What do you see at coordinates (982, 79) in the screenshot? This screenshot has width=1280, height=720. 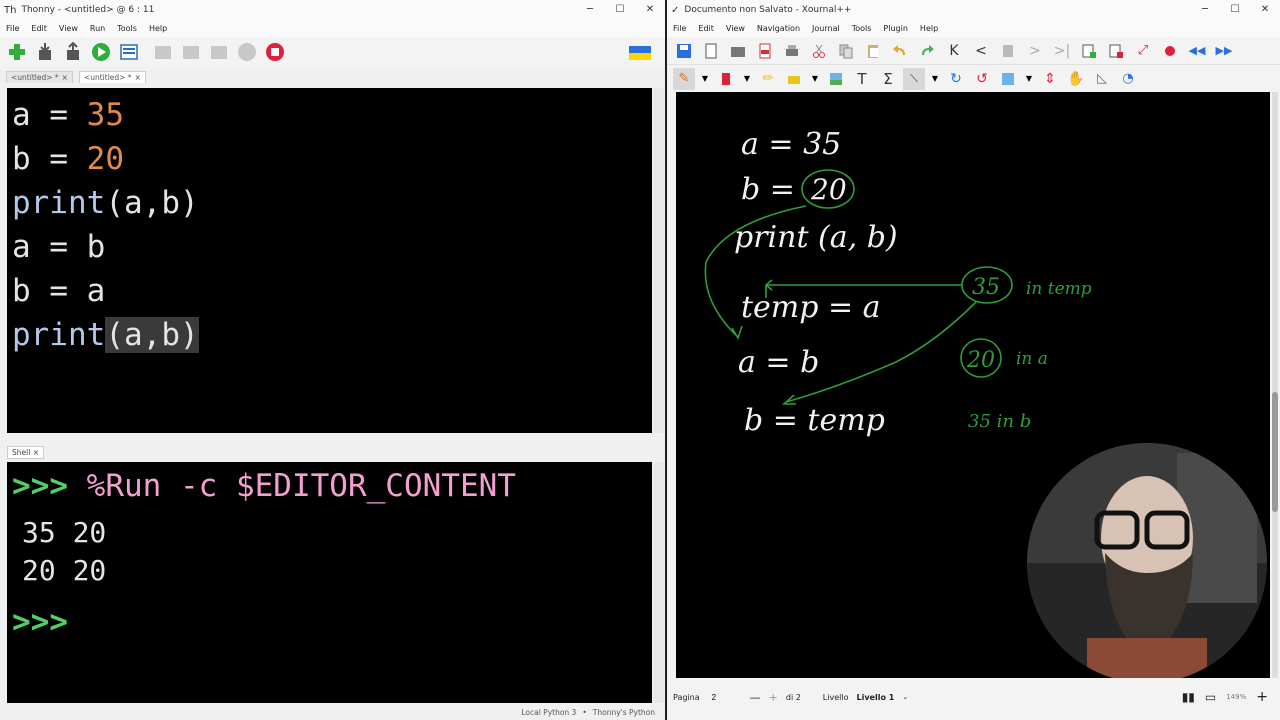 I see `grid-snap-button: ↺` at bounding box center [982, 79].